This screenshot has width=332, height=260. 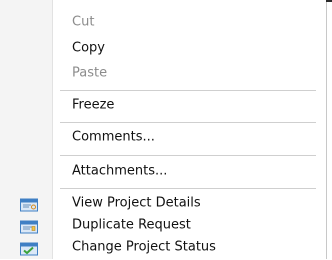 What do you see at coordinates (163, 73) in the screenshot?
I see `menu-item-paste: Paste` at bounding box center [163, 73].